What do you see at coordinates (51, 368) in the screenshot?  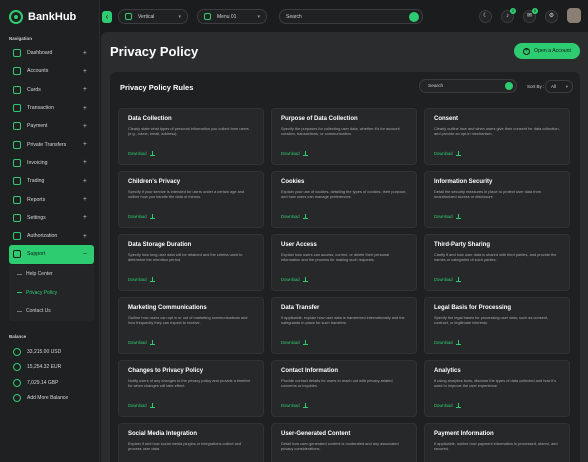 I see `balance-eur: 15,254.32 EUR` at bounding box center [51, 368].